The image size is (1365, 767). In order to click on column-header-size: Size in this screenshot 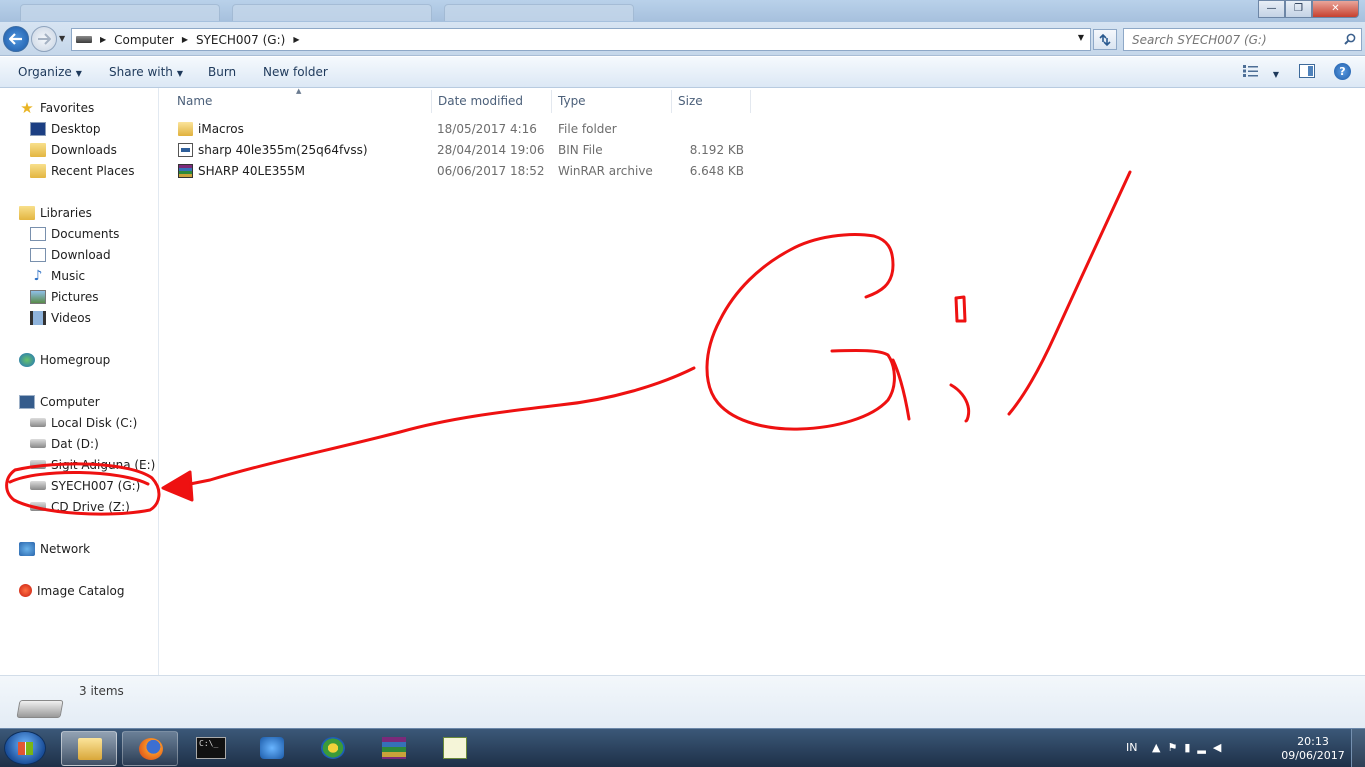, I will do `click(690, 101)`.